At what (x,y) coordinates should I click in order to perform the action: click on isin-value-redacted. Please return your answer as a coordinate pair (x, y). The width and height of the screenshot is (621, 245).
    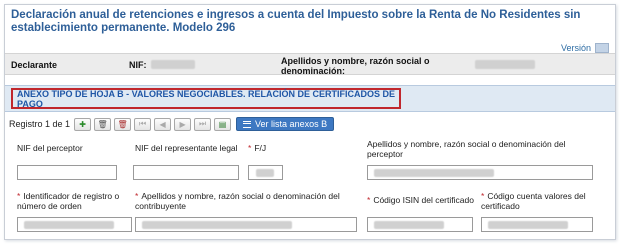
    Looking at the image, I should click on (409, 225).